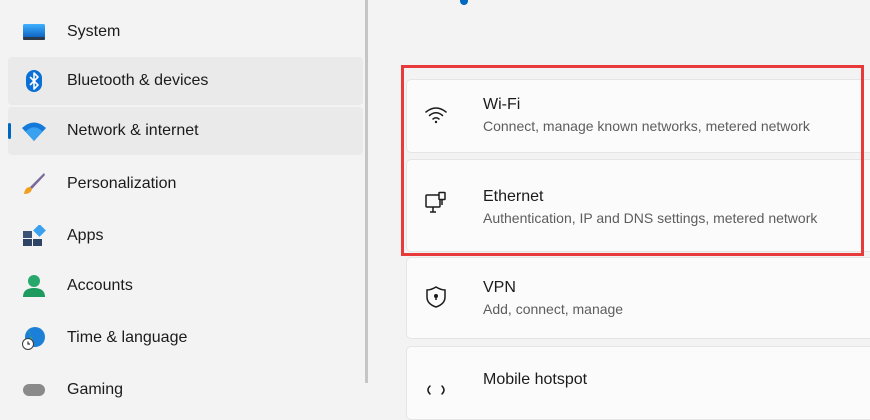  Describe the element at coordinates (138, 80) in the screenshot. I see `sidebar-item-label: Bluetooth & devices` at that location.